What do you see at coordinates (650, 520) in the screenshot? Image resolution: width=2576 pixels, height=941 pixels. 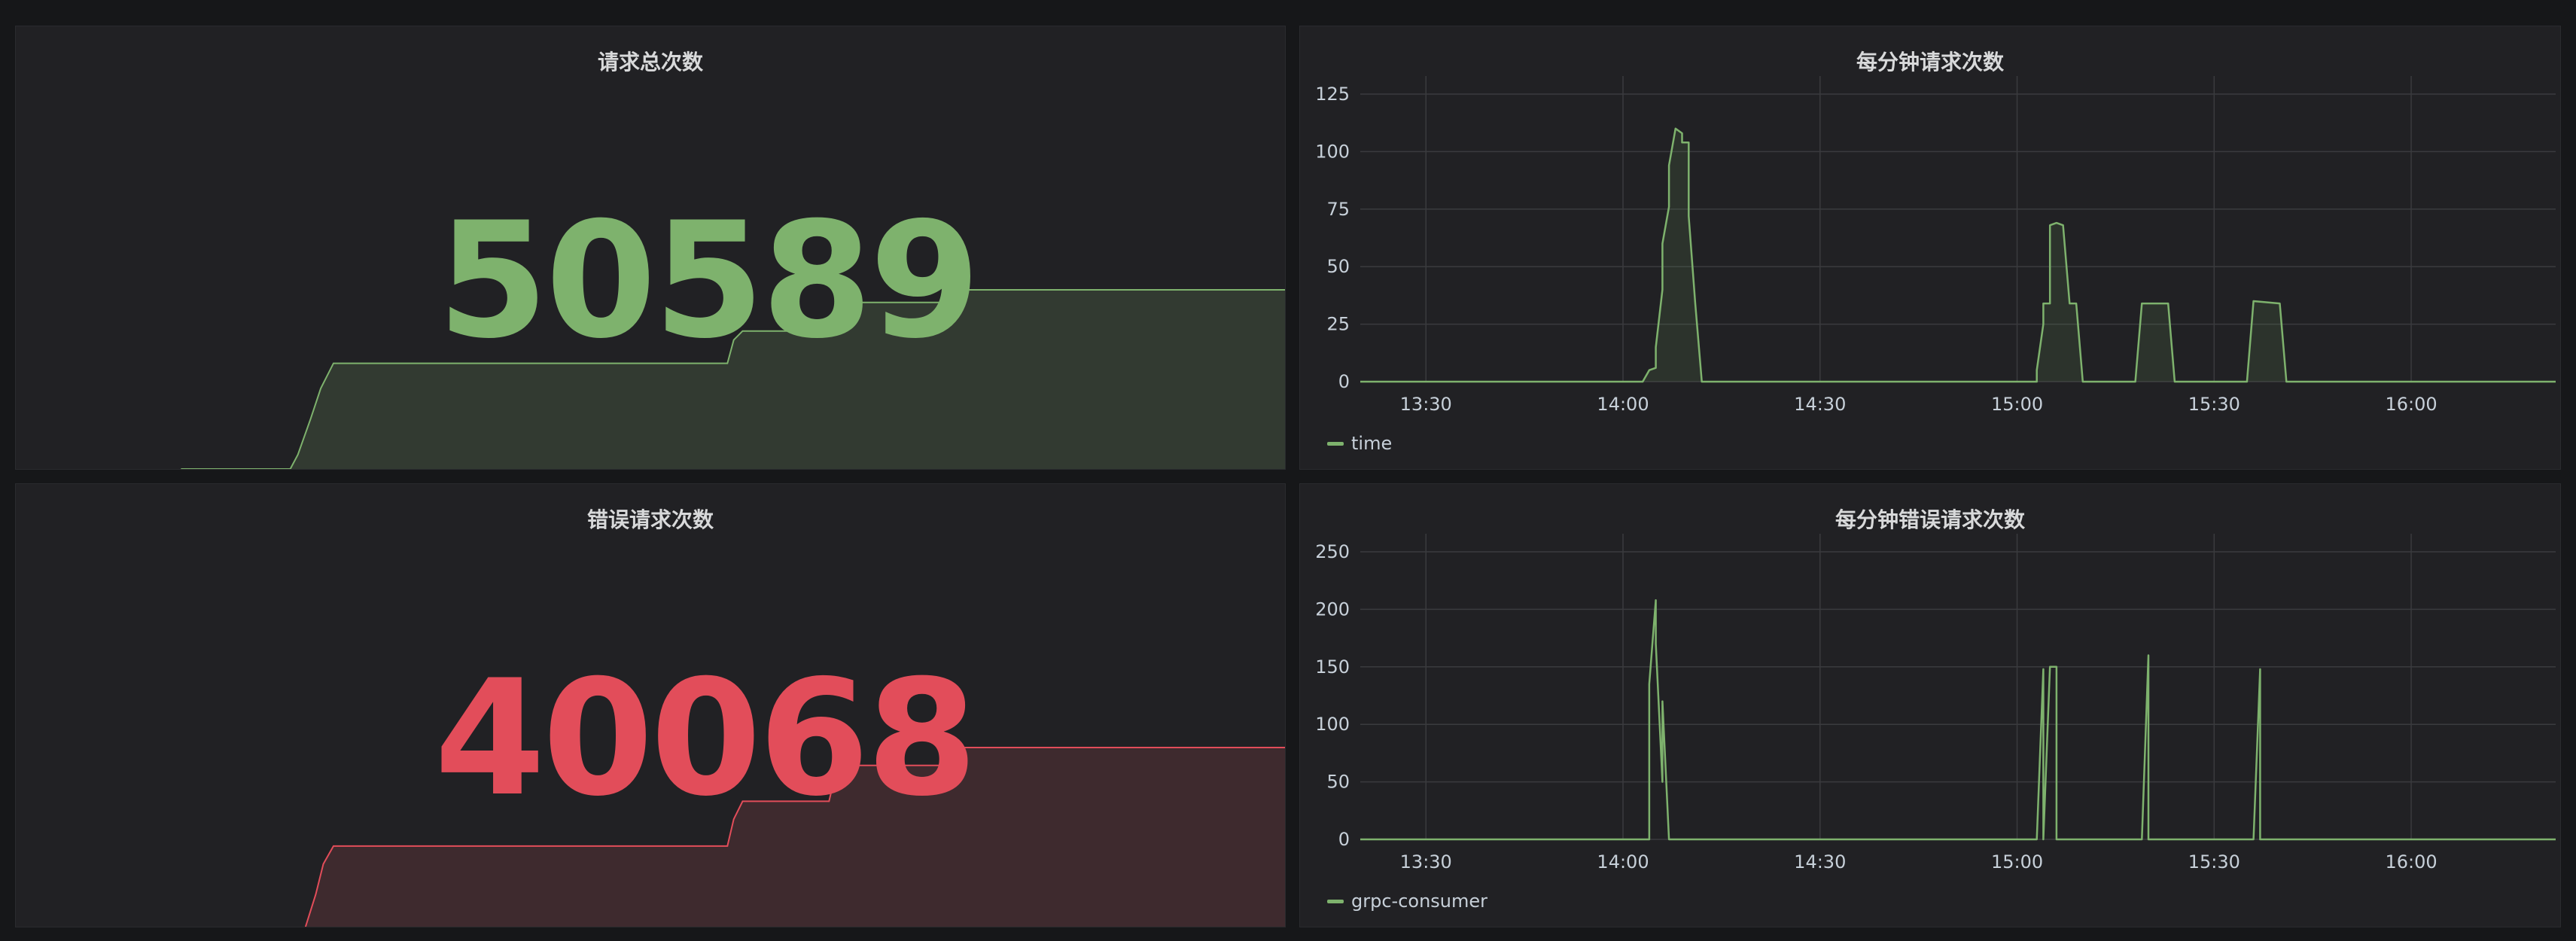 I see `panel-title: 错误请求次数` at bounding box center [650, 520].